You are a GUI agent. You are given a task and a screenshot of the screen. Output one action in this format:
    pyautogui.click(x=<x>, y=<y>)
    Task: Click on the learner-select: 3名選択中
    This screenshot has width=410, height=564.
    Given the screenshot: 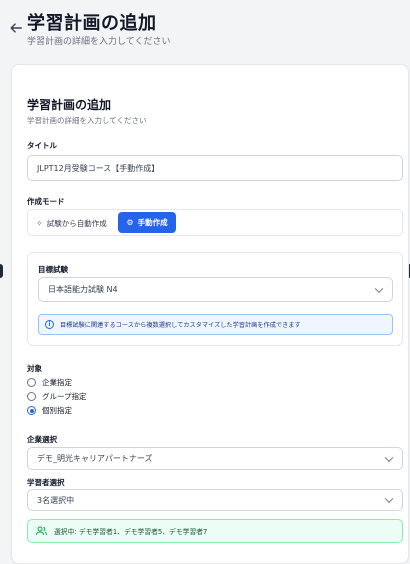 What is the action you would take?
    pyautogui.click(x=215, y=500)
    